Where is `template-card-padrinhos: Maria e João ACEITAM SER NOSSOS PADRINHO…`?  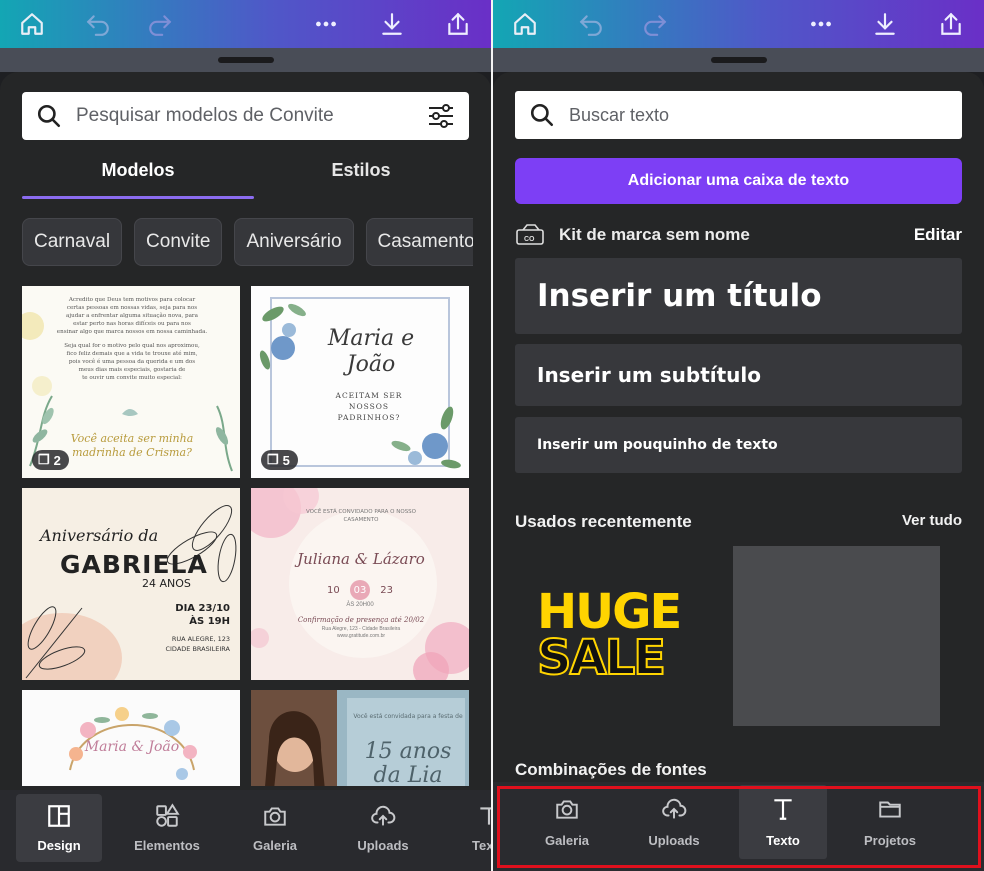 template-card-padrinhos: Maria e João ACEITAM SER NOSSOS PADRINHO… is located at coordinates (360, 382).